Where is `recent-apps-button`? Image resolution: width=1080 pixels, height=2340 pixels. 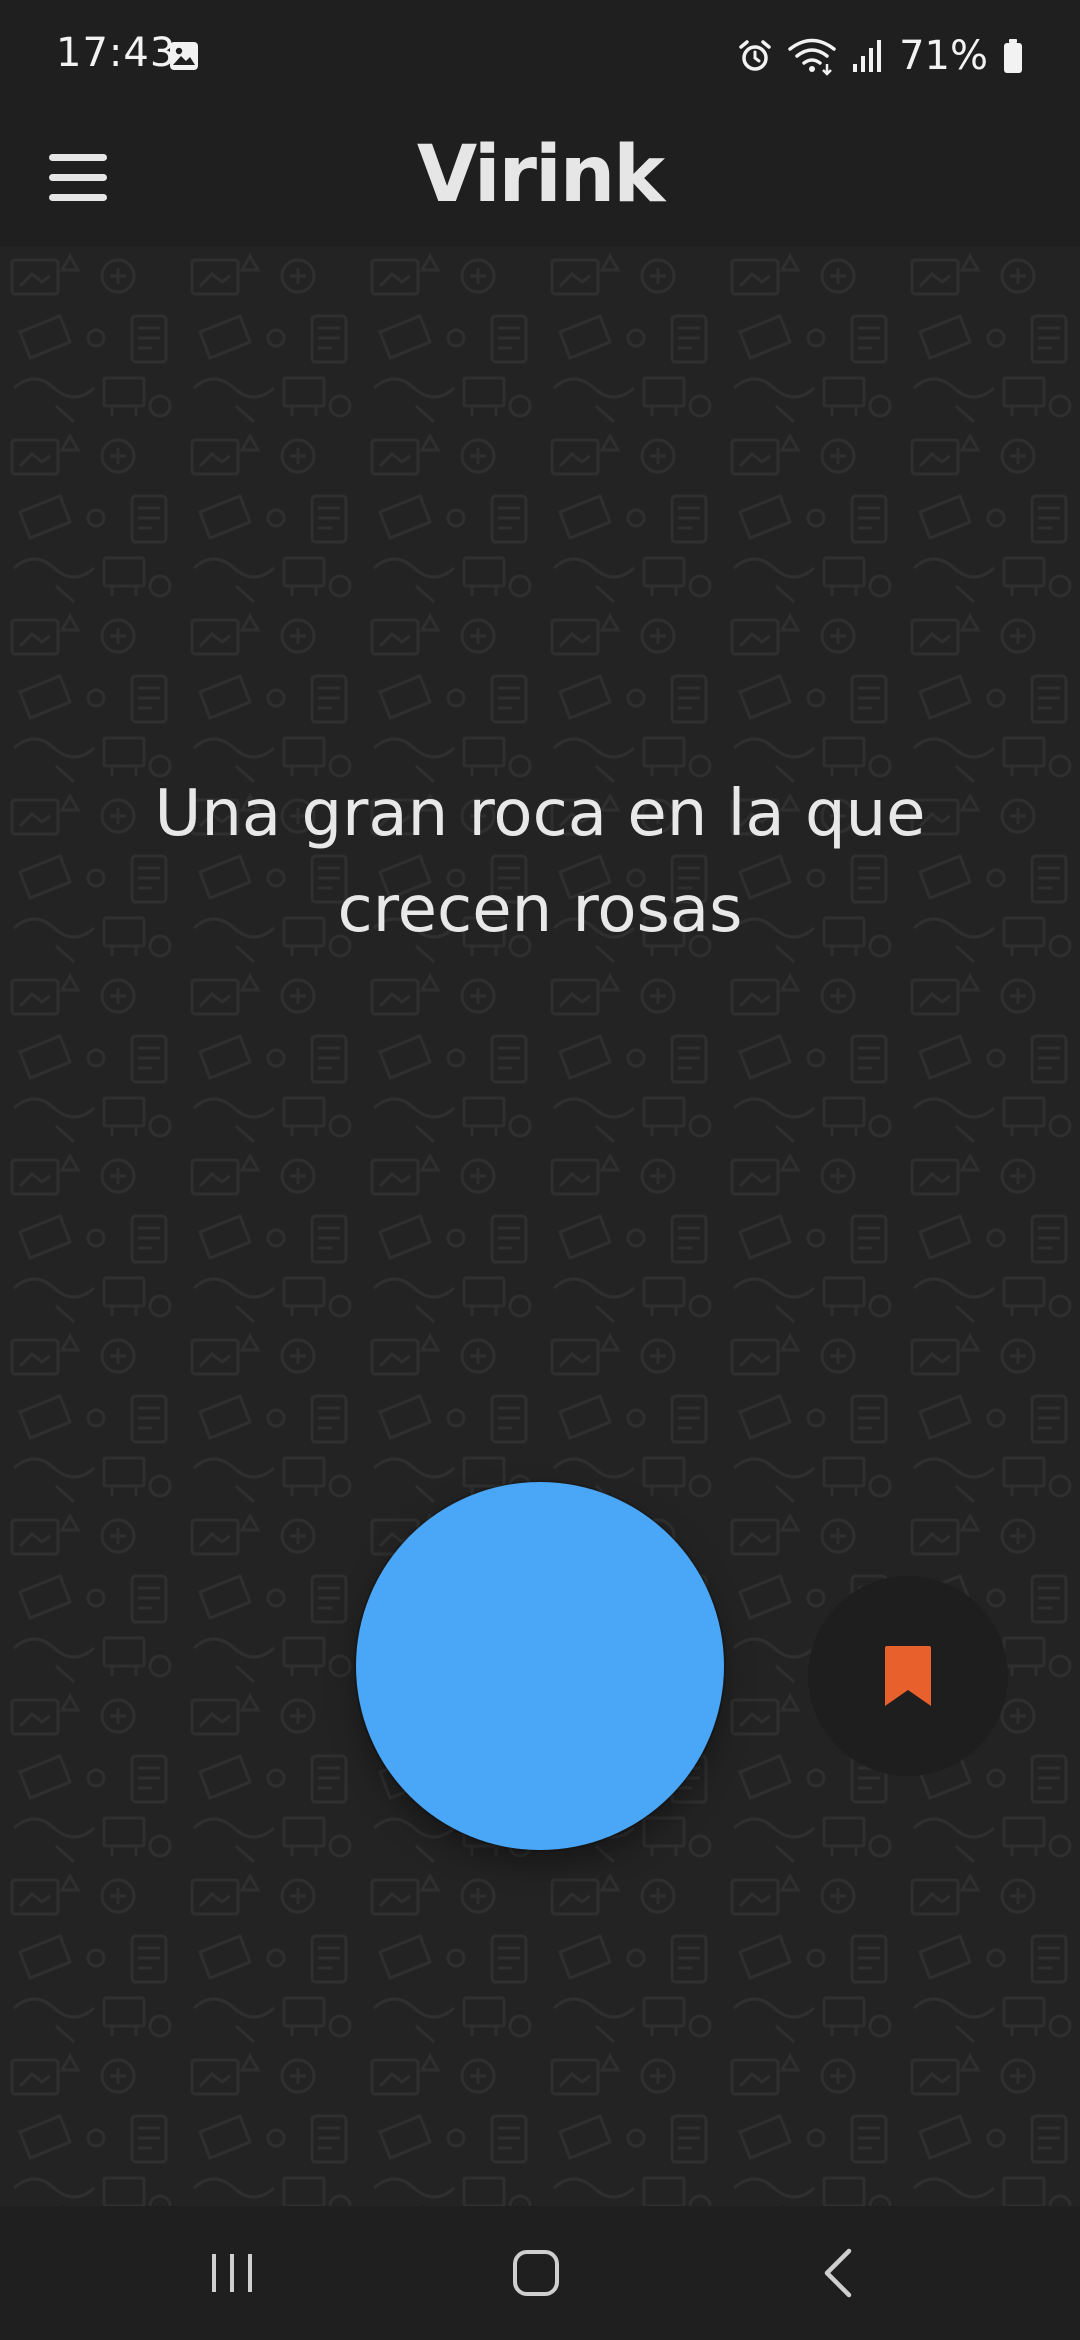 recent-apps-button is located at coordinates (232, 2273).